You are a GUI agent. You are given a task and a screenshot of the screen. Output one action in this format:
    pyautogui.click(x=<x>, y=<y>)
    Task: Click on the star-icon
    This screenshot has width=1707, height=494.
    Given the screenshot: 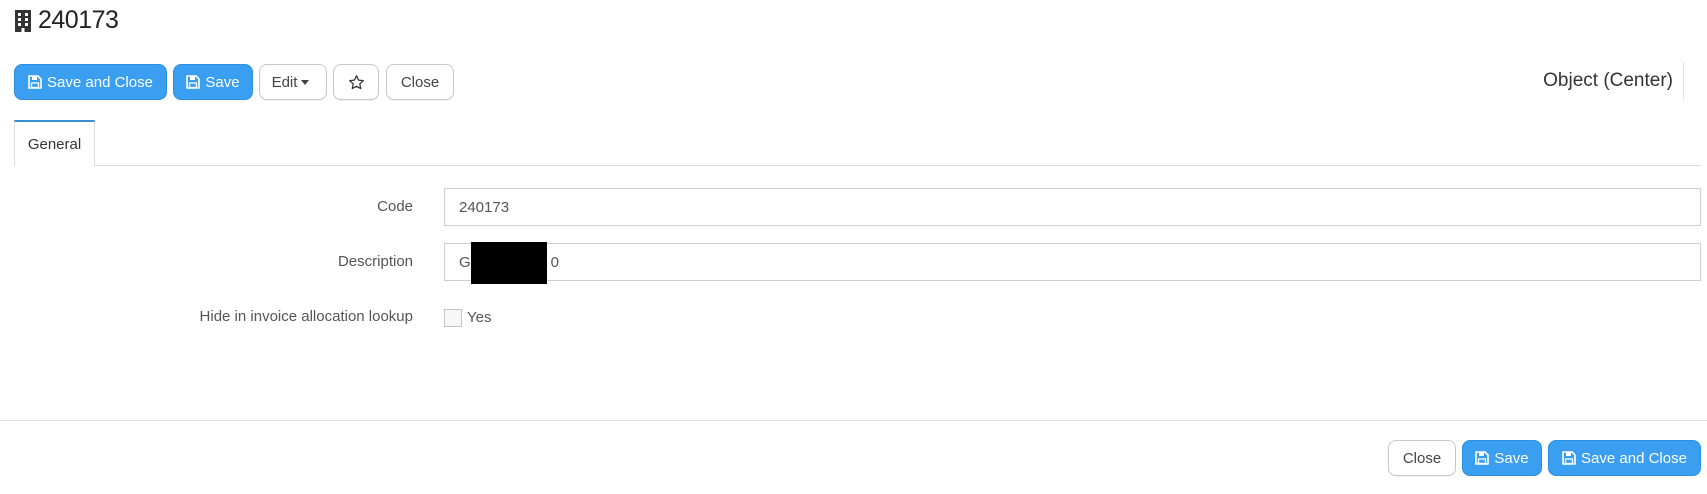 What is the action you would take?
    pyautogui.click(x=356, y=81)
    